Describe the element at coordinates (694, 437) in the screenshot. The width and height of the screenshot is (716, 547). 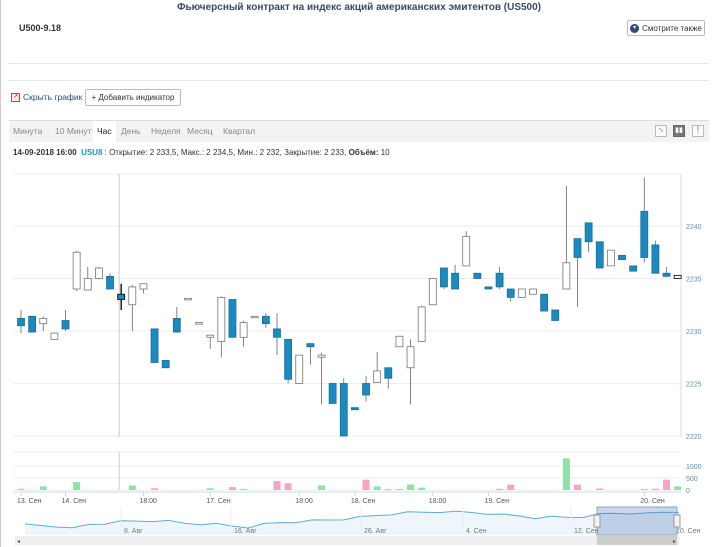
I see `y-tick-label: 2220` at that location.